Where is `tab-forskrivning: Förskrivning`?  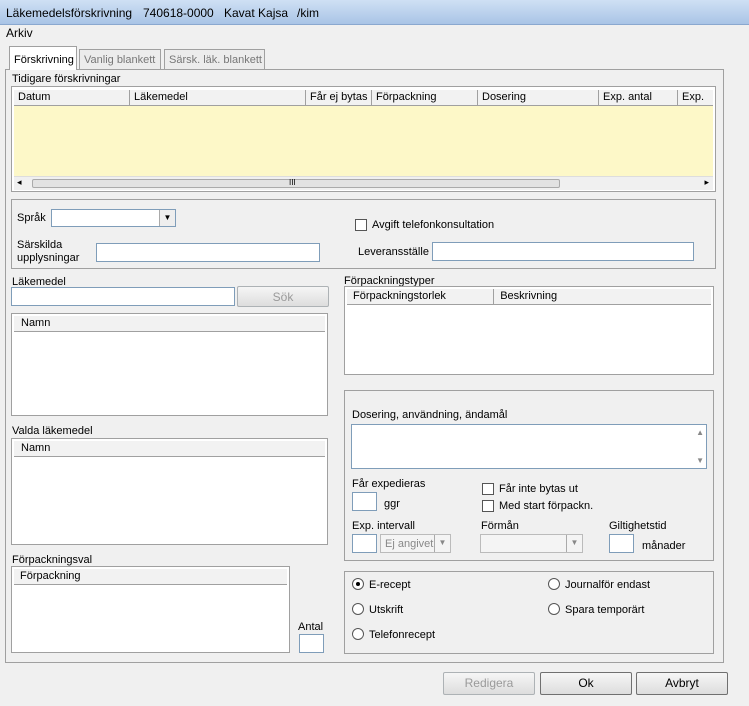 tab-forskrivning: Förskrivning is located at coordinates (43, 58).